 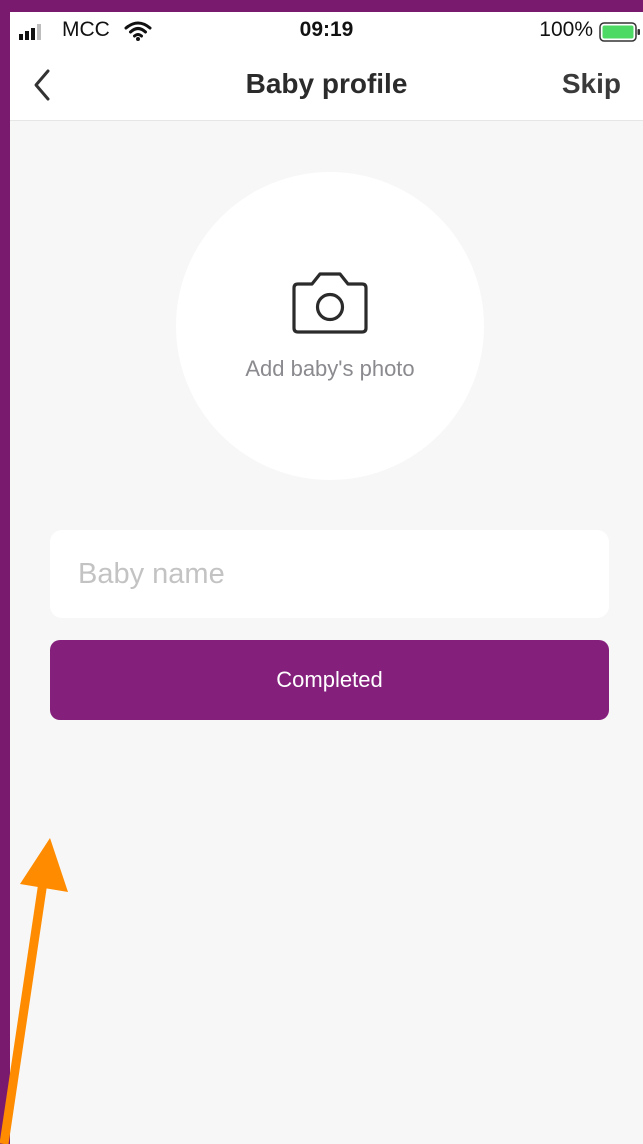 What do you see at coordinates (329, 574) in the screenshot?
I see `baby-name-input` at bounding box center [329, 574].